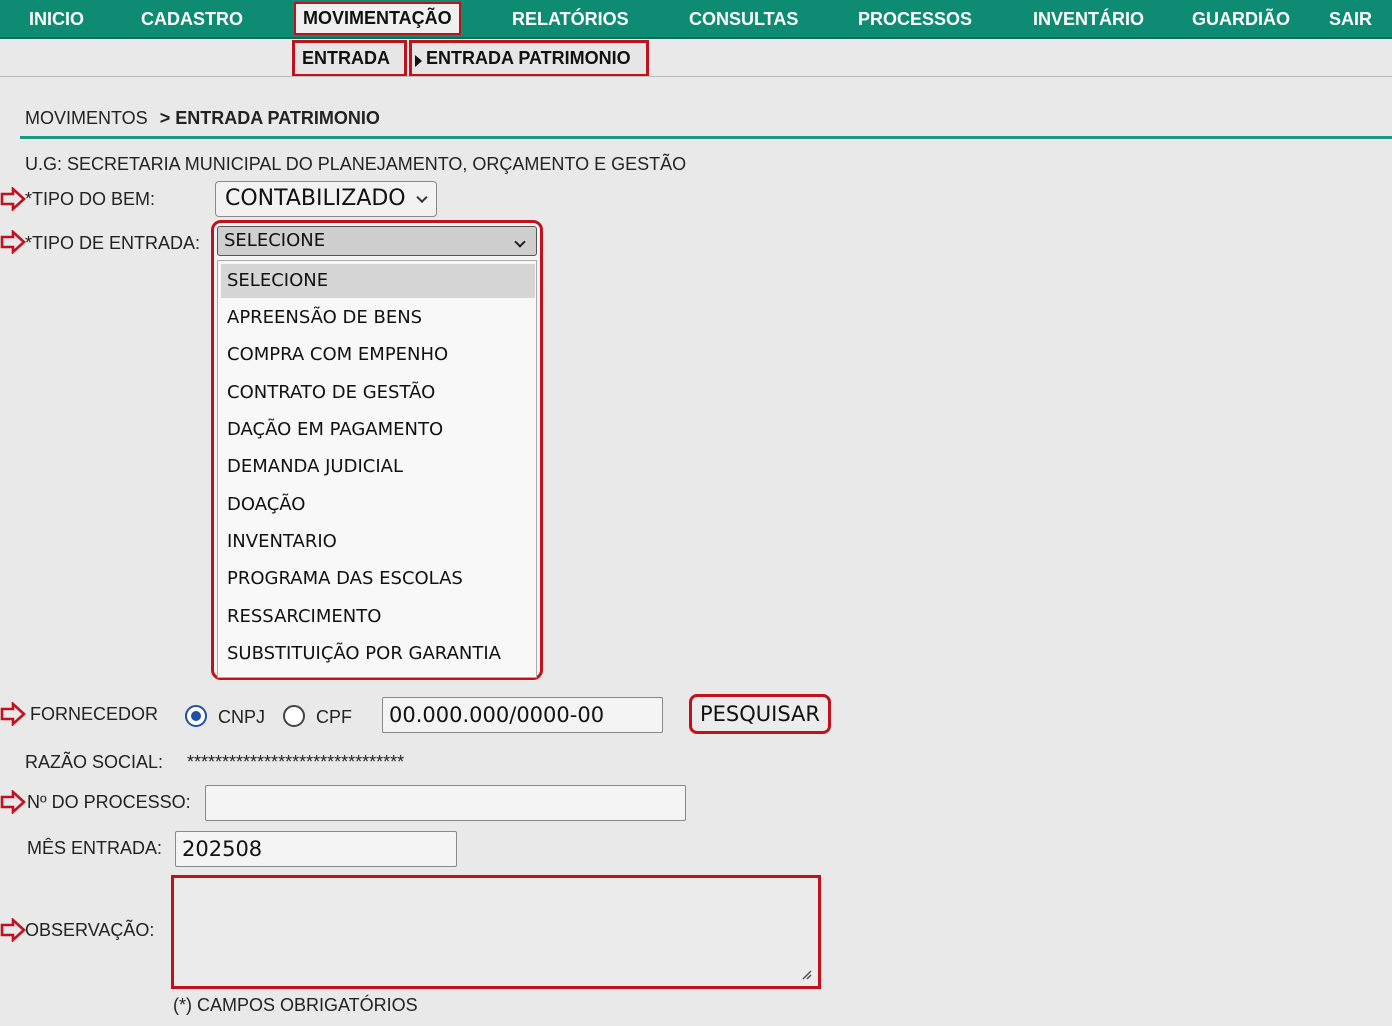  What do you see at coordinates (1350, 19) in the screenshot?
I see `nav-sair: SAIR` at bounding box center [1350, 19].